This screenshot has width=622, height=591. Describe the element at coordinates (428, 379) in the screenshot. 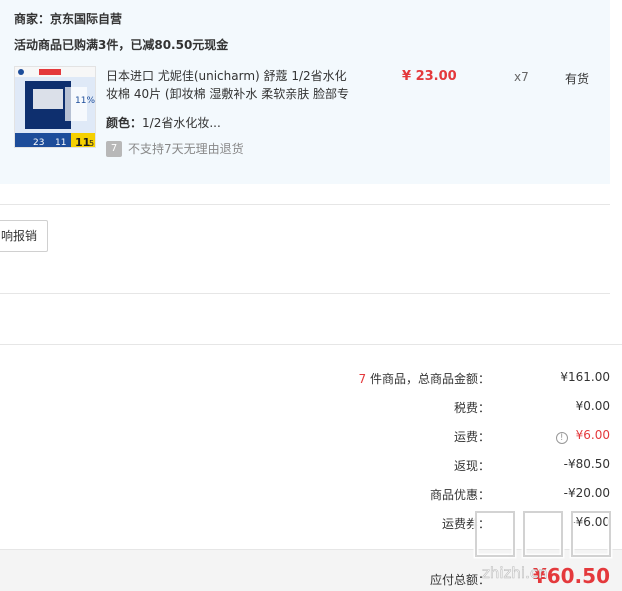

I see `summary-label: 件商品，总商品金额：` at that location.